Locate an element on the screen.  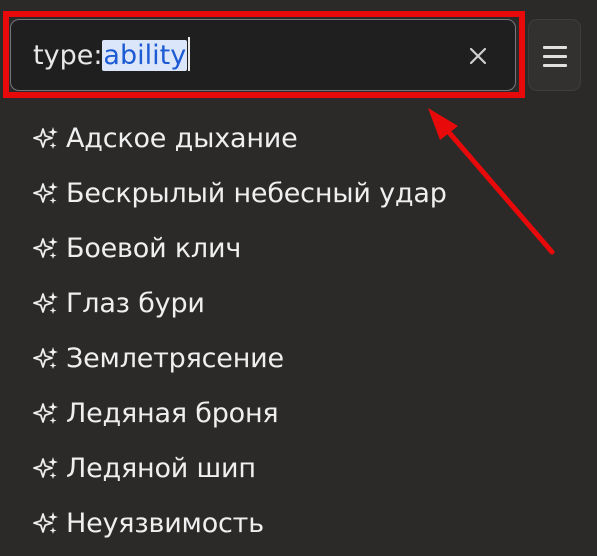
list-item-label: Бескрылый небесный удар is located at coordinates (256, 193).